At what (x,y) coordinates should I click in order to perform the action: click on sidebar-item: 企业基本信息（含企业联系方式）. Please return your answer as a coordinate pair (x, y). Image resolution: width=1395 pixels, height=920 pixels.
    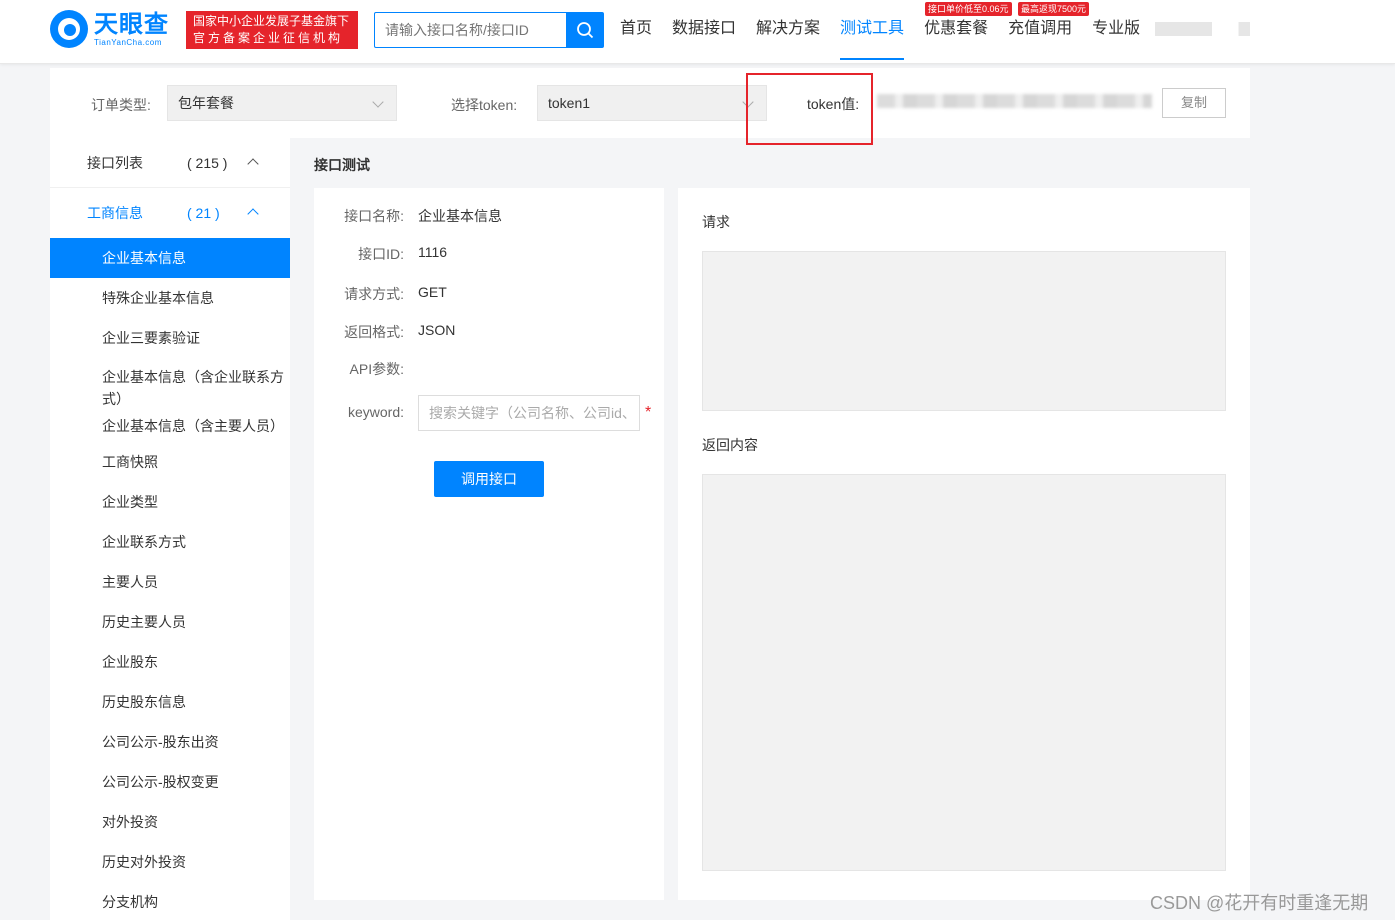
    Looking at the image, I should click on (170, 384).